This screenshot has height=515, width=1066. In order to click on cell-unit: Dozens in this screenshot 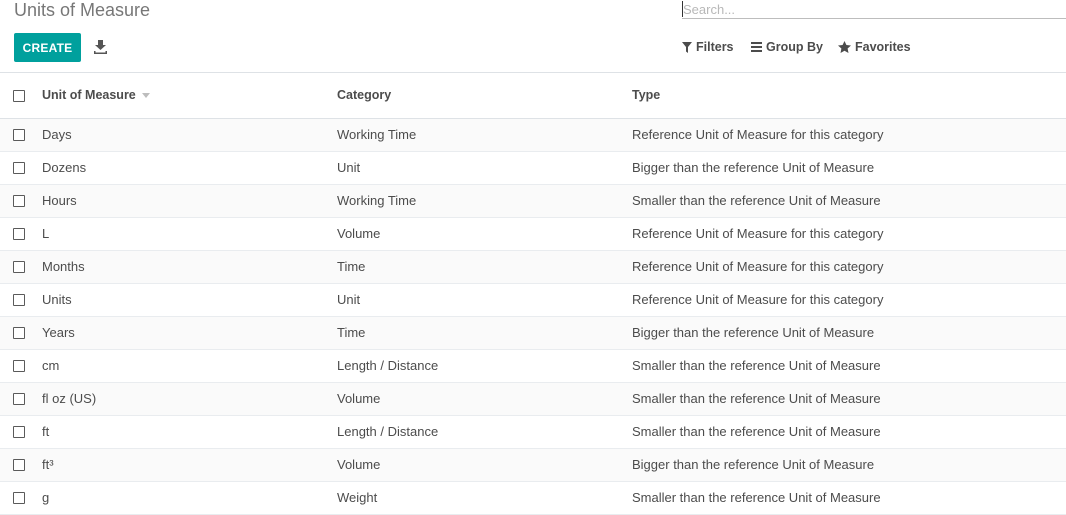, I will do `click(64, 167)`.